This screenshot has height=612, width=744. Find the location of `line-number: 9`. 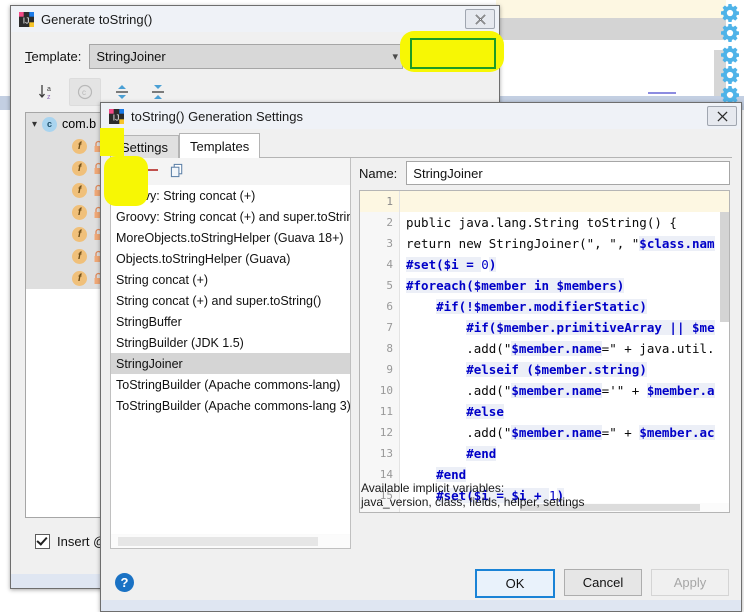

line-number: 9 is located at coordinates (389, 369).